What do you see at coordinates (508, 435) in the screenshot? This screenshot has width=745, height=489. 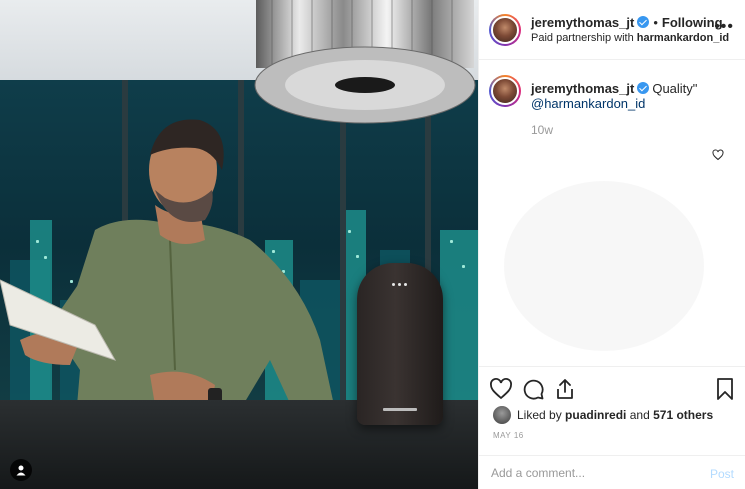 I see `post-date: MAY 16` at bounding box center [508, 435].